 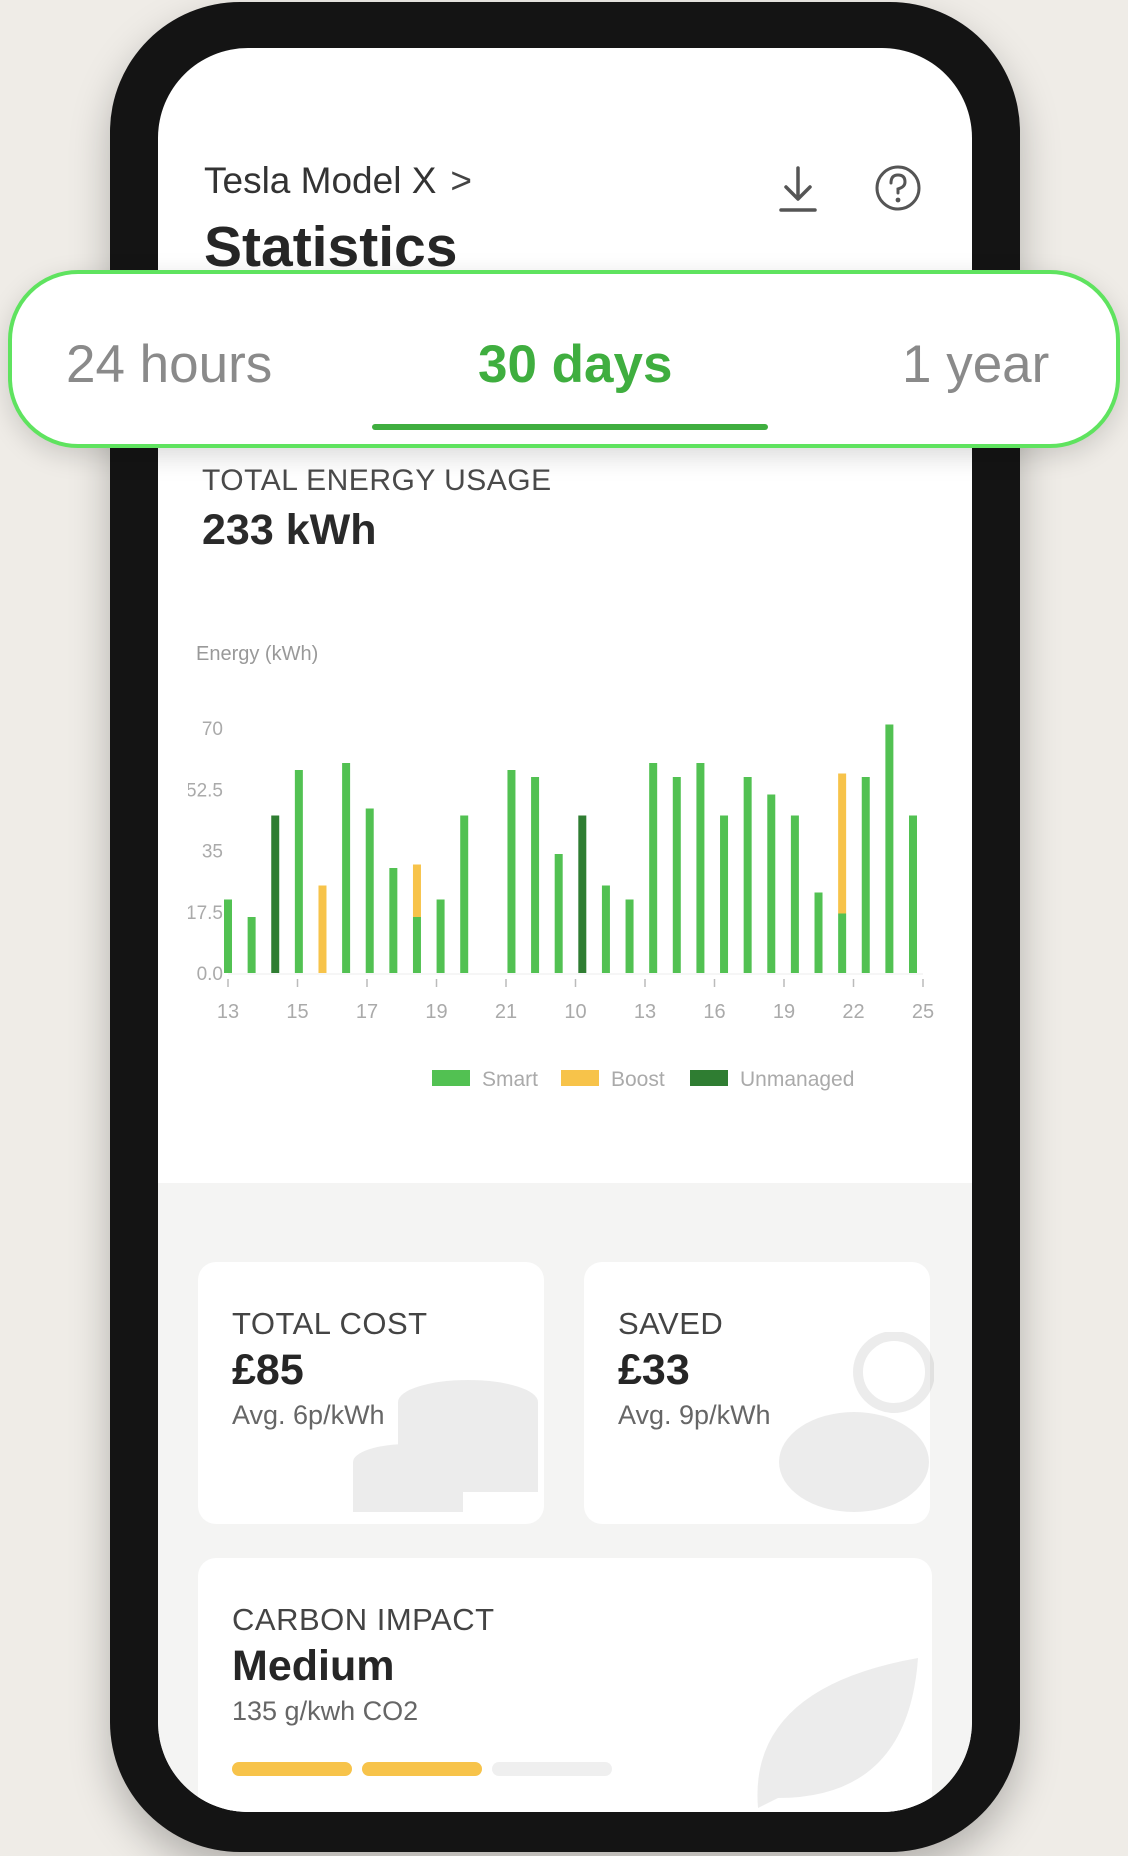 I want to click on y-tick-label: 35, so click(x=212, y=852).